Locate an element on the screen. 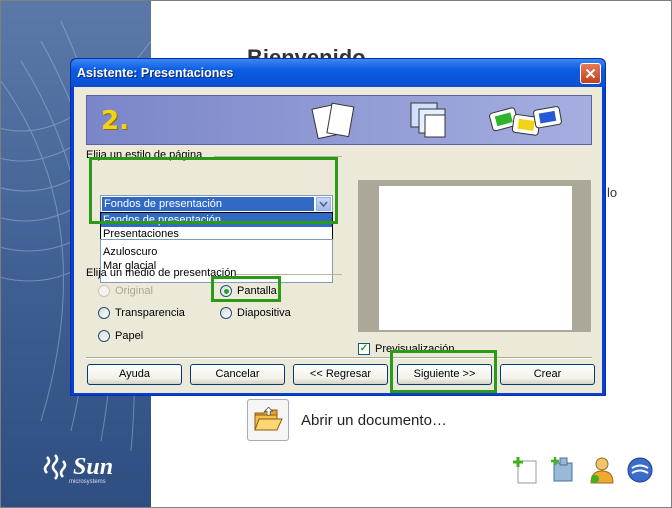 Image resolution: width=672 pixels, height=508 pixels. logo-subtext: microsystems is located at coordinates (87, 482).